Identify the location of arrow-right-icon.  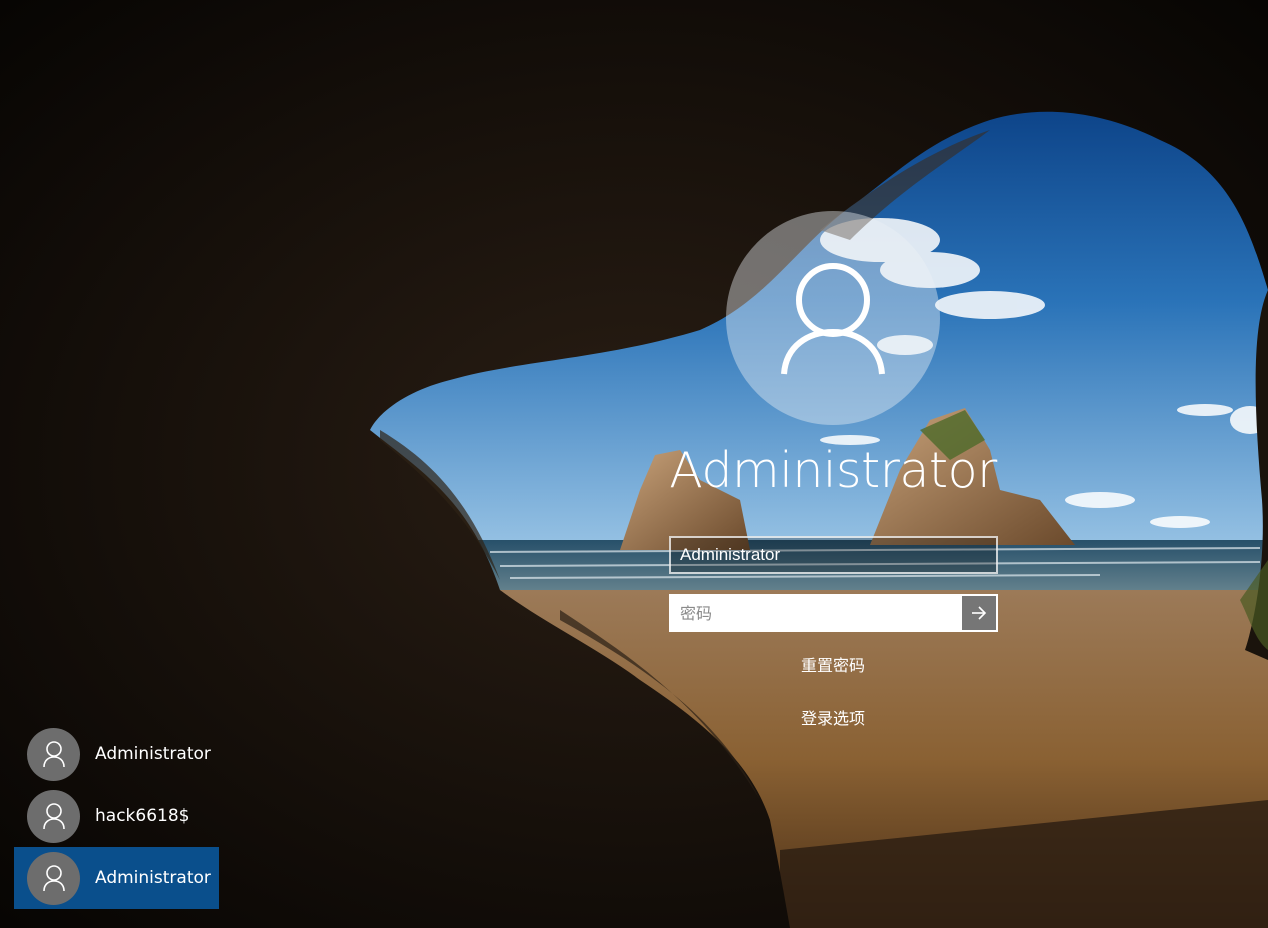
(979, 613).